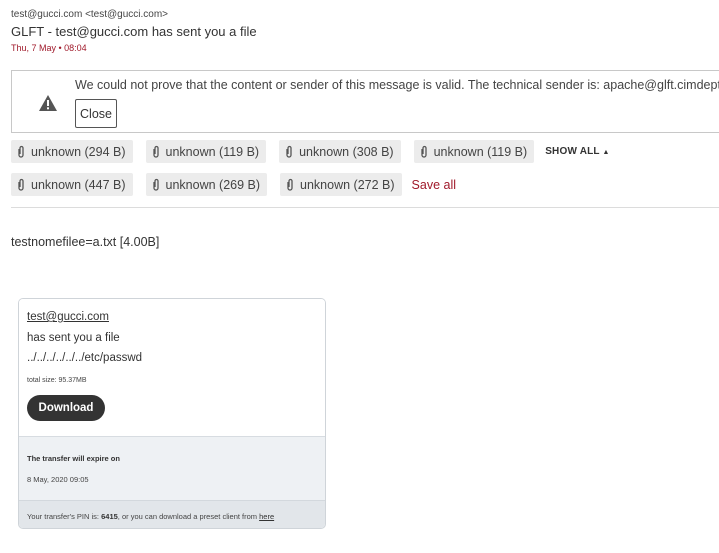 Image resolution: width=719 pixels, height=553 pixels. What do you see at coordinates (90, 14) in the screenshot?
I see `sender-line: test@gucci.com <test@gucci.com>` at bounding box center [90, 14].